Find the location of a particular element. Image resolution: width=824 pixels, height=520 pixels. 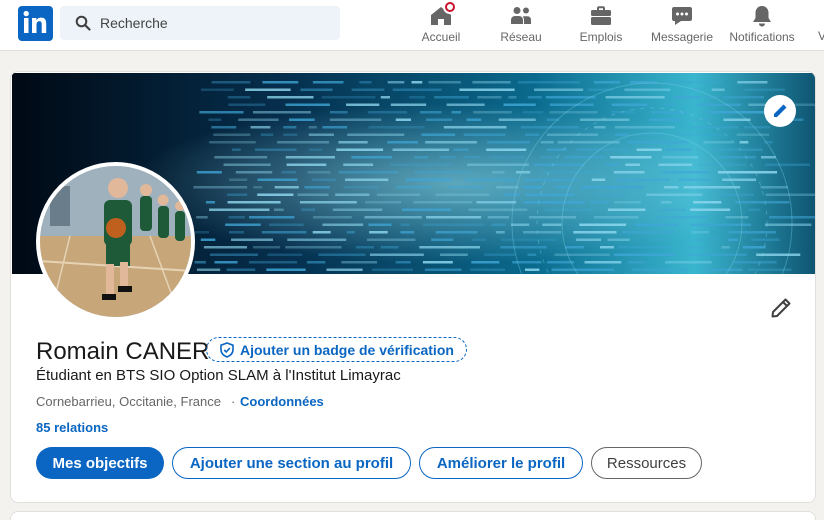

contact-info-link: Coordonnées is located at coordinates (282, 401).